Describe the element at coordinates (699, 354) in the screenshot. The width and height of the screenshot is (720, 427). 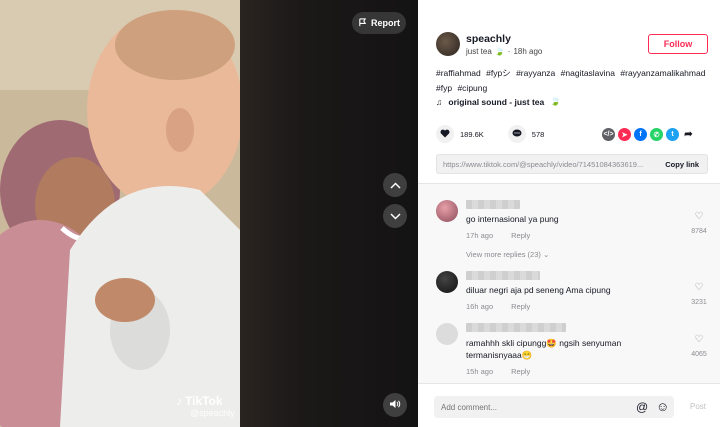
I see `comment-like-count: 4065` at that location.